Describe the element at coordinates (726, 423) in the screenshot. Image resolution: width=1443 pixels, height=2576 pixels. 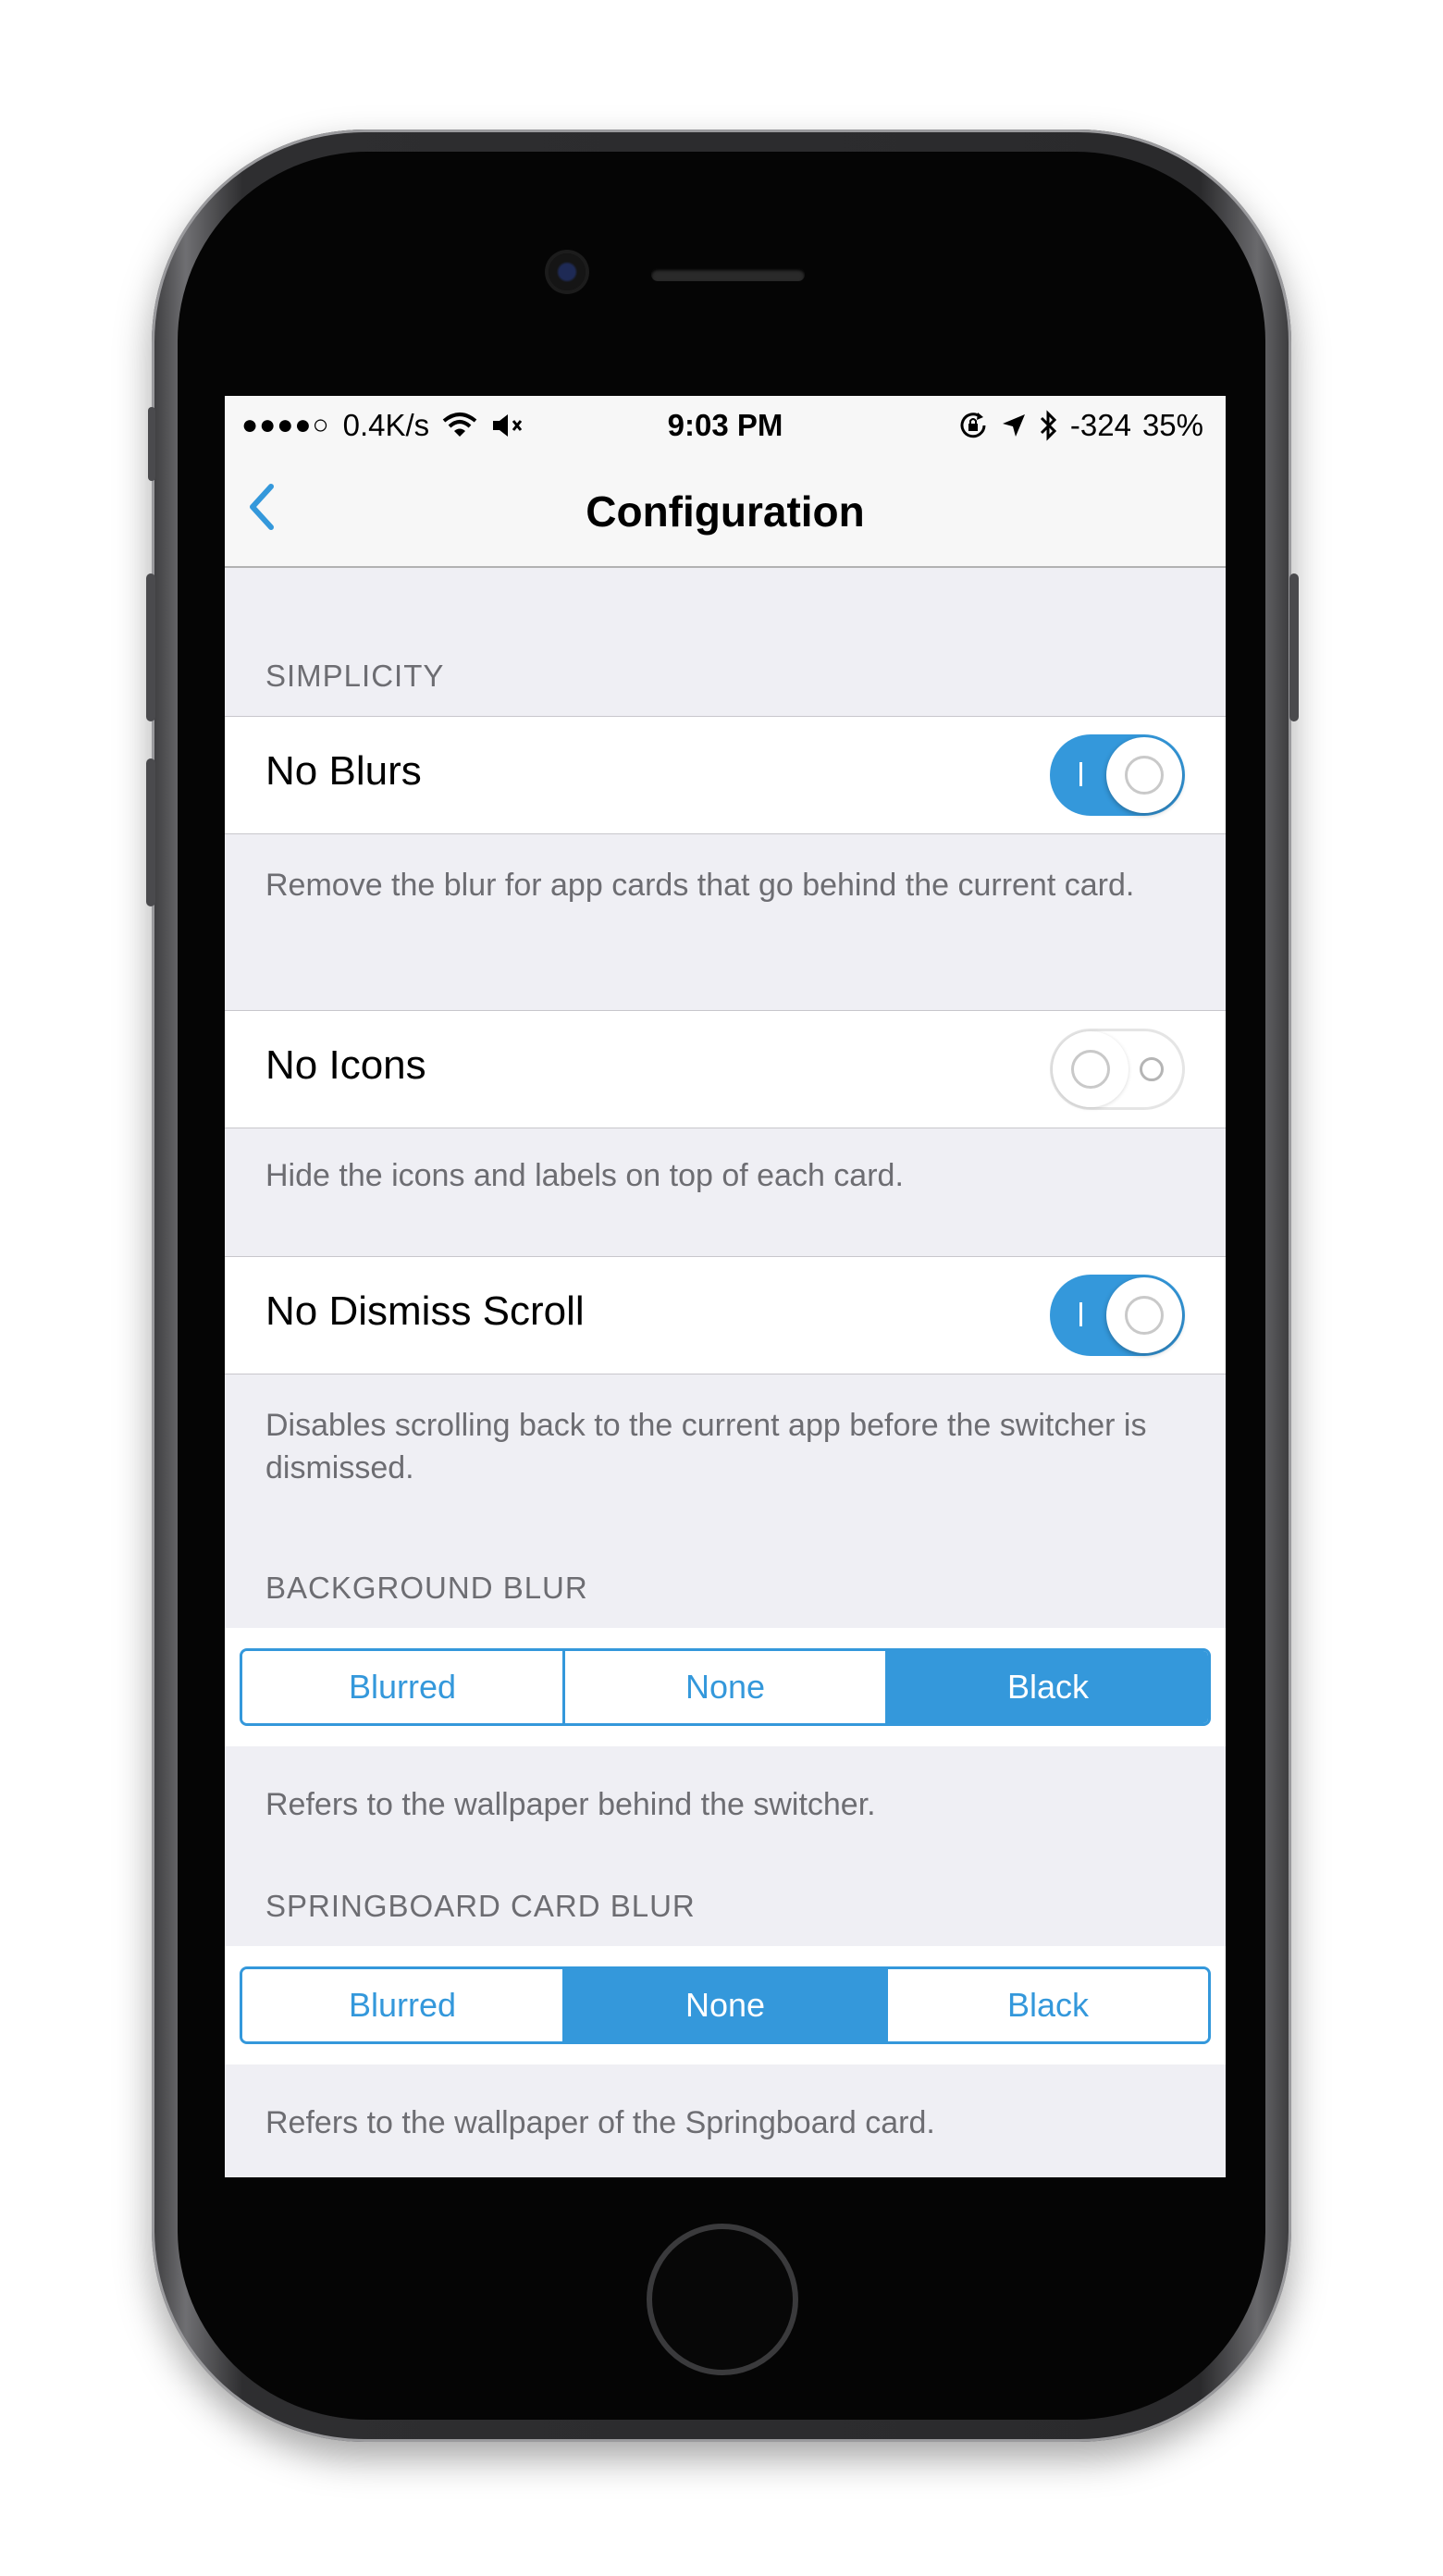
I see `status-bar: ●●●●○ 0.4K/s 9:03 PM -324 35%` at that location.